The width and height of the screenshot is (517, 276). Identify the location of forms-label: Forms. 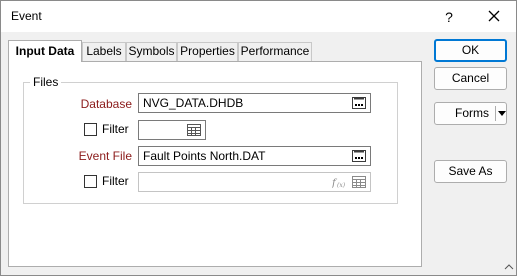
(472, 113).